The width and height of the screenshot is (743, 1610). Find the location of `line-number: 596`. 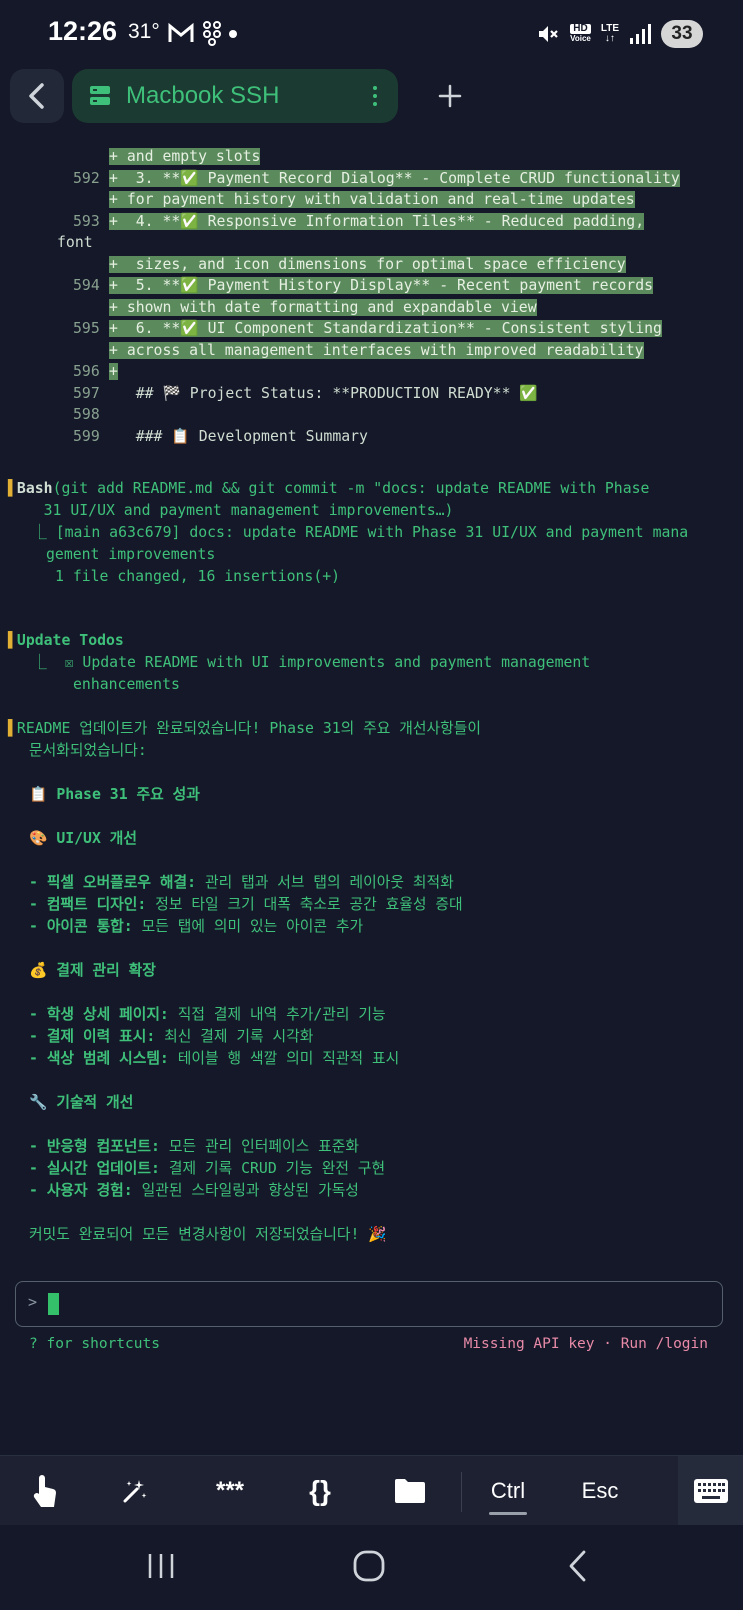

line-number: 596 is located at coordinates (86, 371).